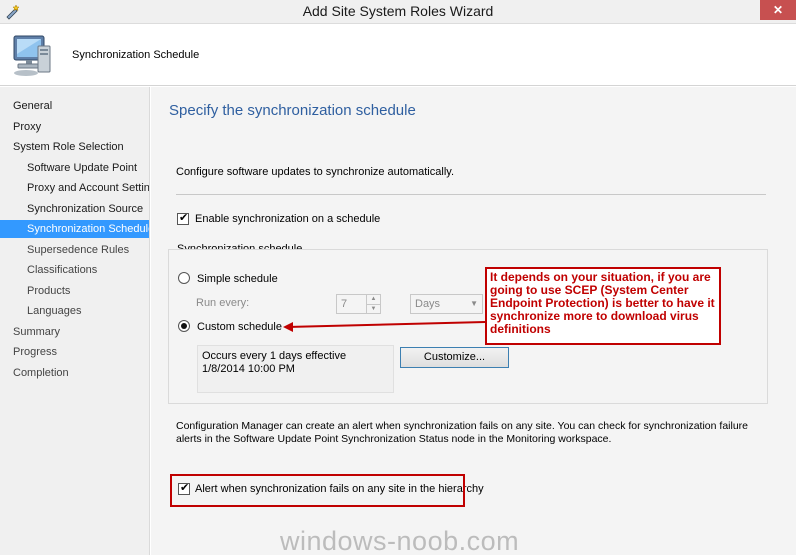  Describe the element at coordinates (88, 188) in the screenshot. I see `nav-item-proxy-account-settings: Proxy and Account Settin` at that location.